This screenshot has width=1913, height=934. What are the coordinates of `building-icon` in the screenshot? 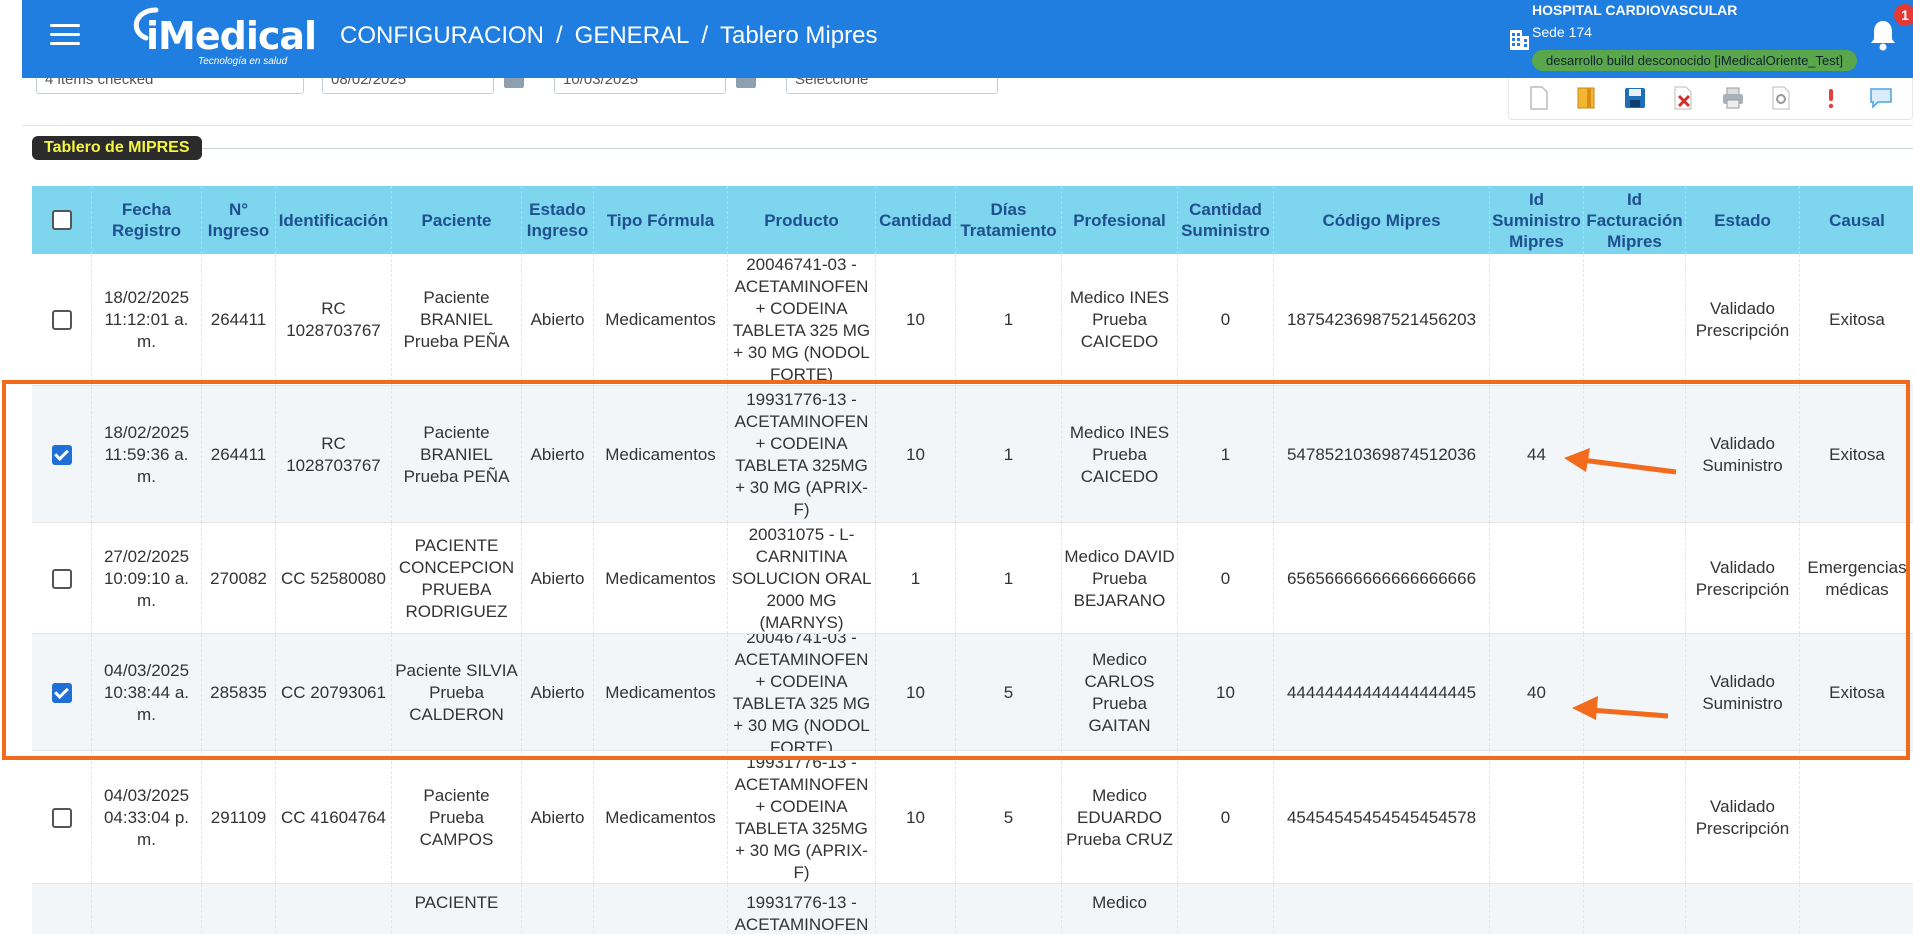 It's located at (1519, 40).